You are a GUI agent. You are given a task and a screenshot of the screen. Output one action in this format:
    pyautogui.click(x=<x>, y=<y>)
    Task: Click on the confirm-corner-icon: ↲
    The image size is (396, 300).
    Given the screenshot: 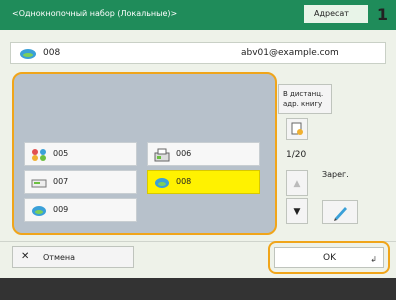 What is the action you would take?
    pyautogui.click(x=373, y=259)
    